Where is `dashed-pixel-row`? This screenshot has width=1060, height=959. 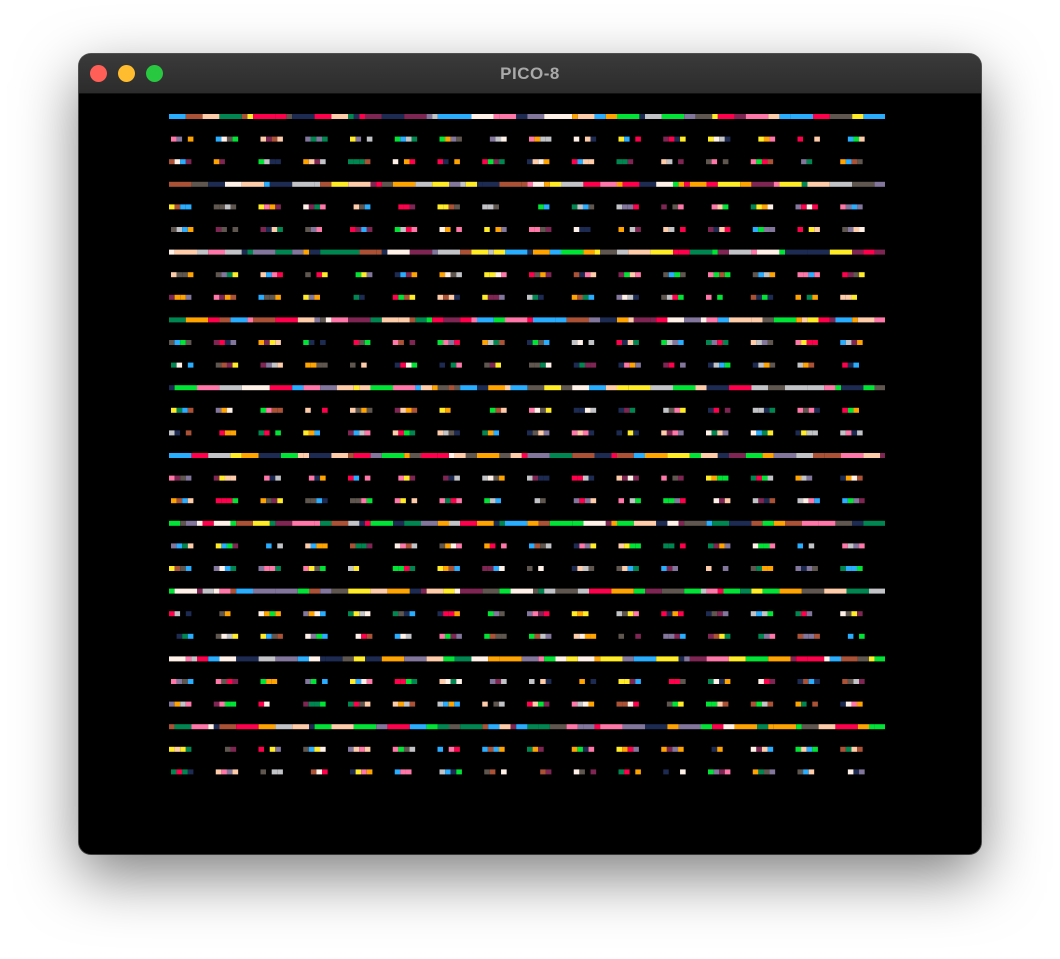 dashed-pixel-row is located at coordinates (516, 704).